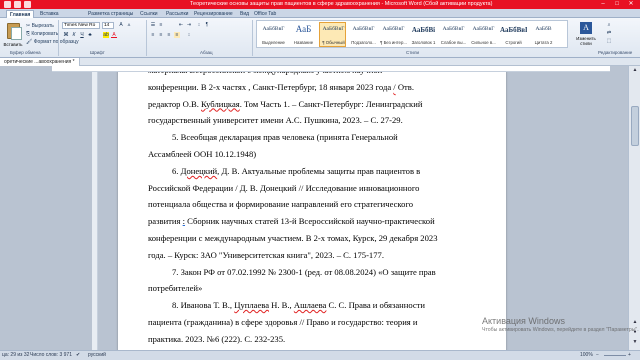 The height and width of the screenshot is (360, 640). Describe the element at coordinates (108, 25) in the screenshot. I see `font-size-select: 14` at that location.